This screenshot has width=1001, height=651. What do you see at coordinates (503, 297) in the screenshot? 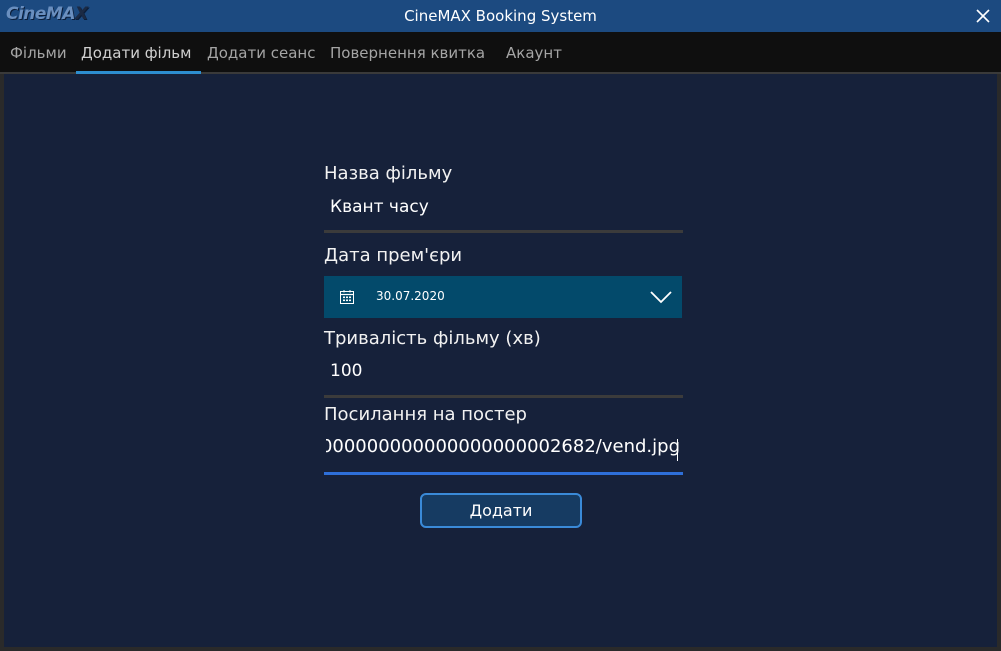
I see `premiere-date-picker: 30.07.2020` at bounding box center [503, 297].